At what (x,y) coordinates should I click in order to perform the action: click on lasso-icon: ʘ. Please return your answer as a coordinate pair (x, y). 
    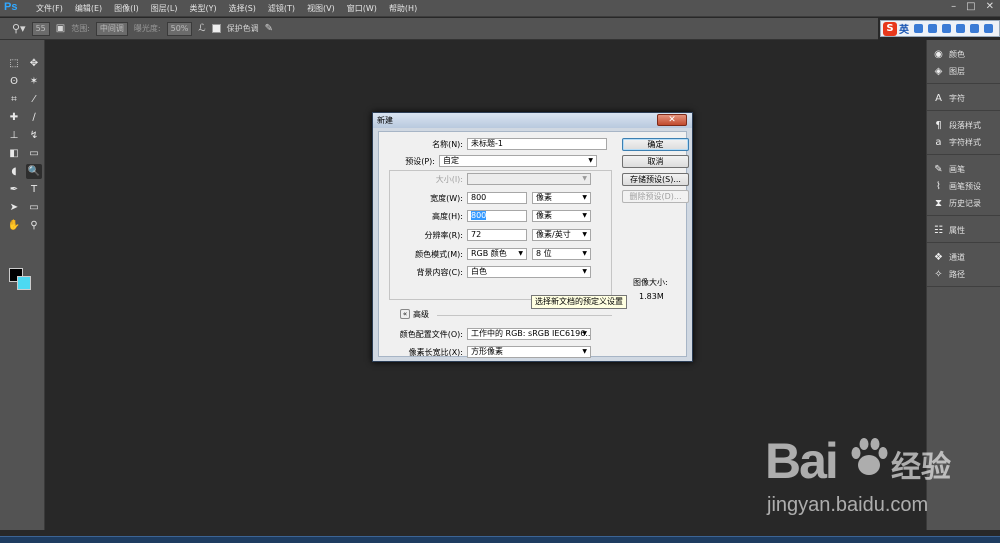
    Looking at the image, I should click on (14, 81).